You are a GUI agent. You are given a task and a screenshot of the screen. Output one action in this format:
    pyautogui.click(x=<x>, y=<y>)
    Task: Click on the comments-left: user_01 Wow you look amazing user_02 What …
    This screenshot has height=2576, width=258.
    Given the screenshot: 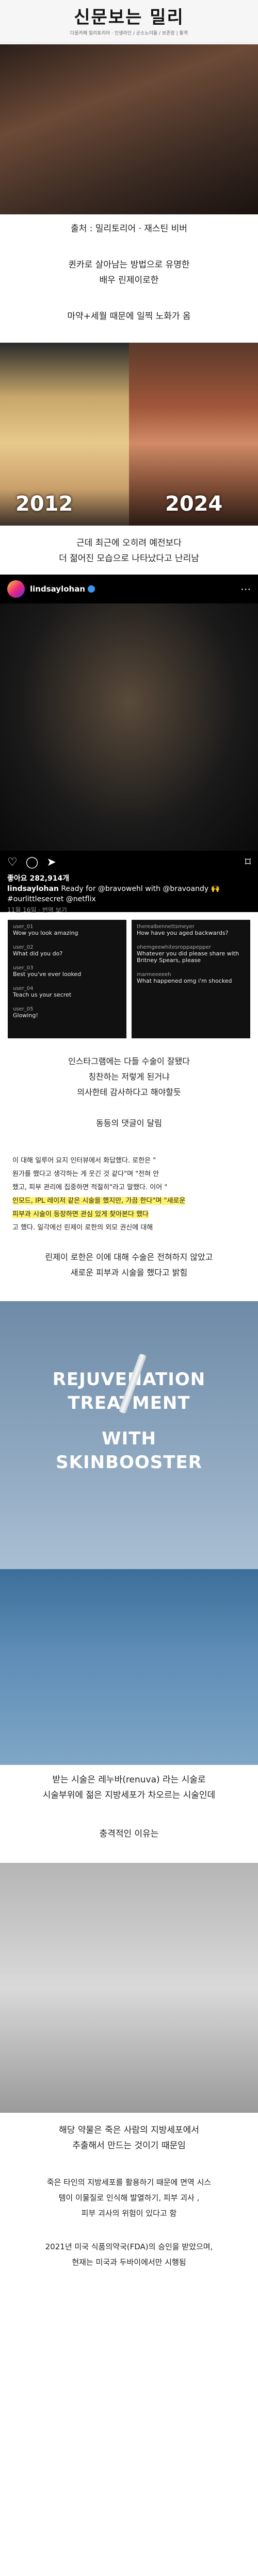 What is the action you would take?
    pyautogui.click(x=67, y=979)
    